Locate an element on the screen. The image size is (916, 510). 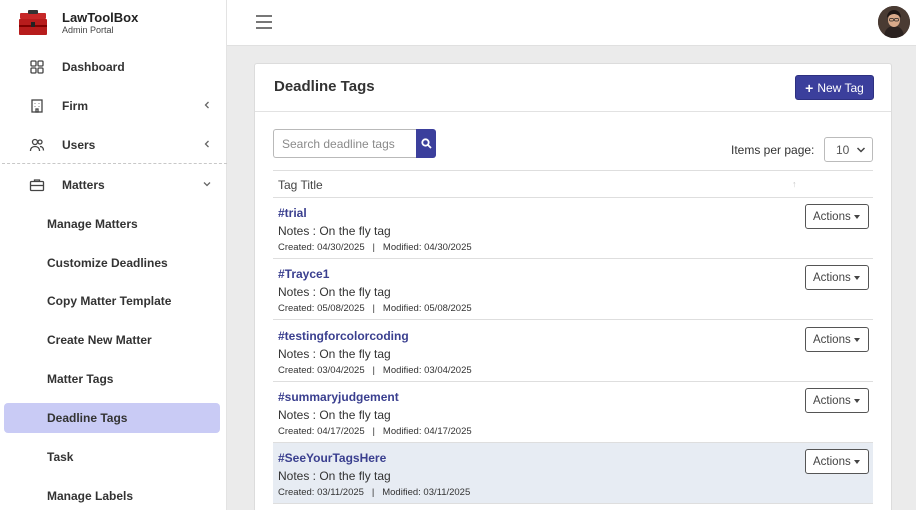
sidebar-subitem-deadline-tags: Deadline Tags is located at coordinates (112, 418).